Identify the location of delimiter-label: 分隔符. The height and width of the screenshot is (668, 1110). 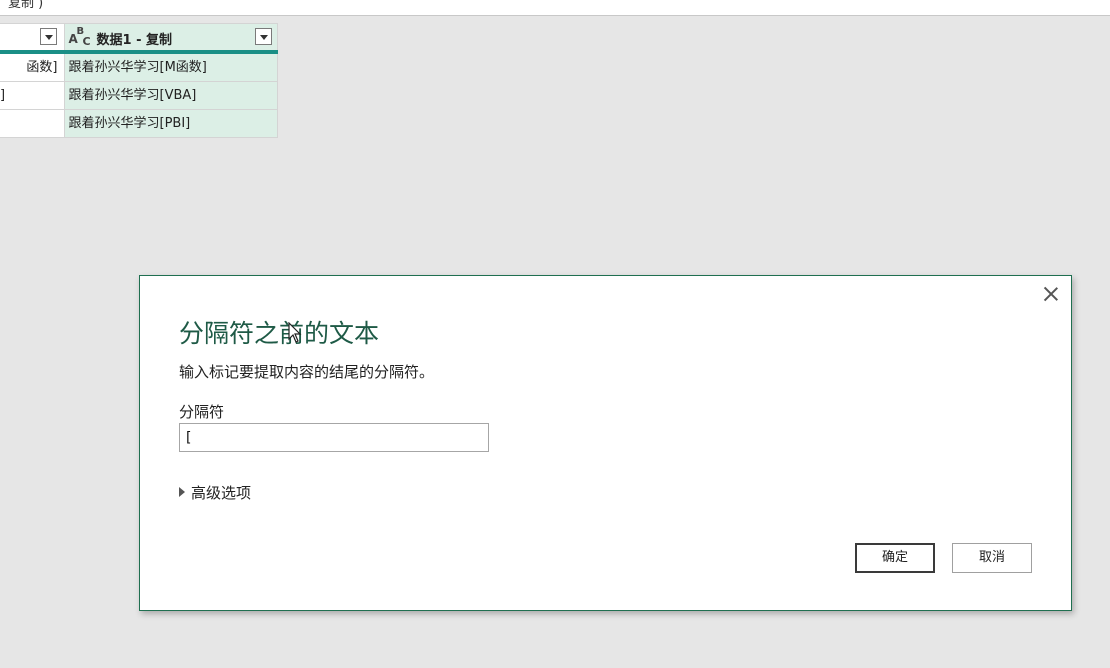
(202, 412).